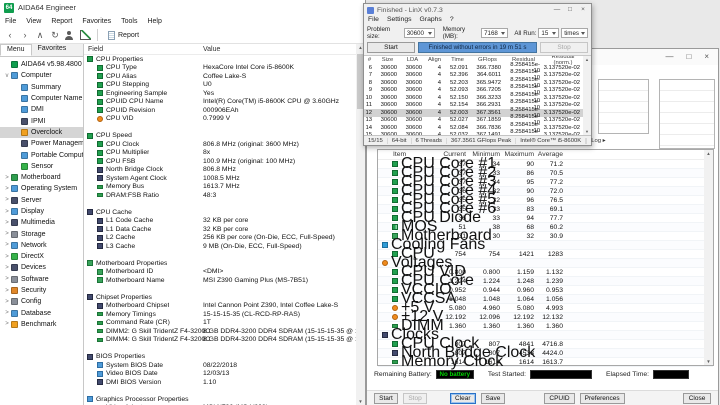 This screenshot has width=720, height=405. I want to click on menu-file: File, so click(10, 21).